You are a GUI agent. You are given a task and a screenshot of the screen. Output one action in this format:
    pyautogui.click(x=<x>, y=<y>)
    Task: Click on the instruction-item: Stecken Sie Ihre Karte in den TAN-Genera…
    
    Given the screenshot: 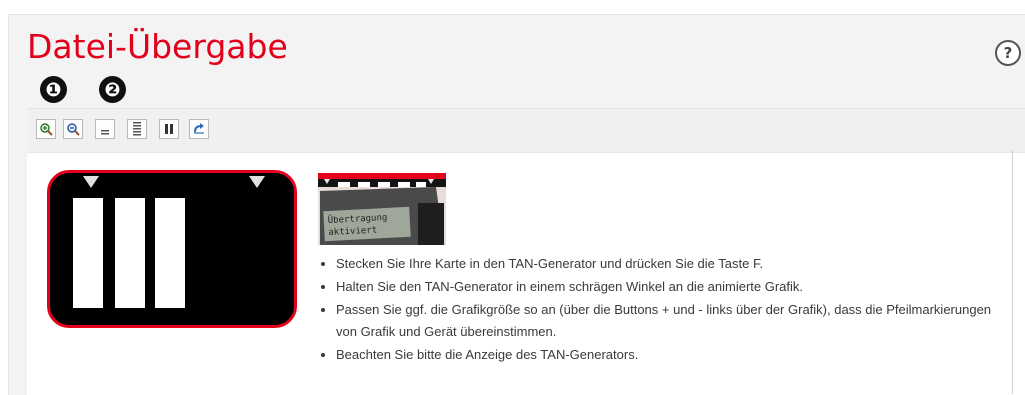 What is the action you would take?
    pyautogui.click(x=658, y=264)
    